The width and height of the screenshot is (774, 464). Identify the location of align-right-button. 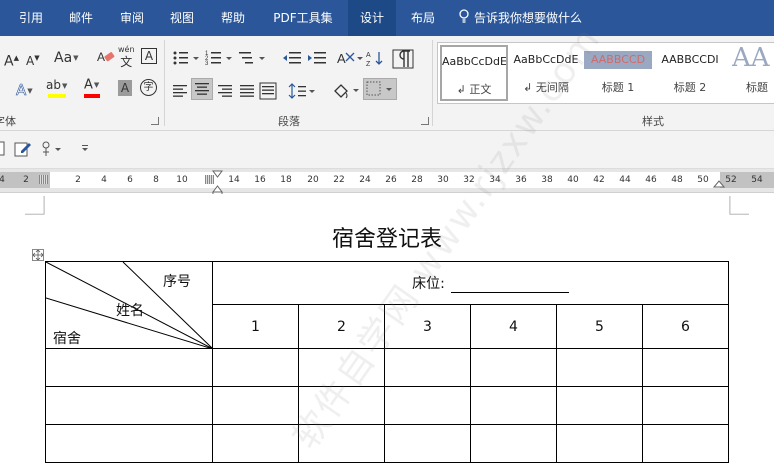
(225, 91).